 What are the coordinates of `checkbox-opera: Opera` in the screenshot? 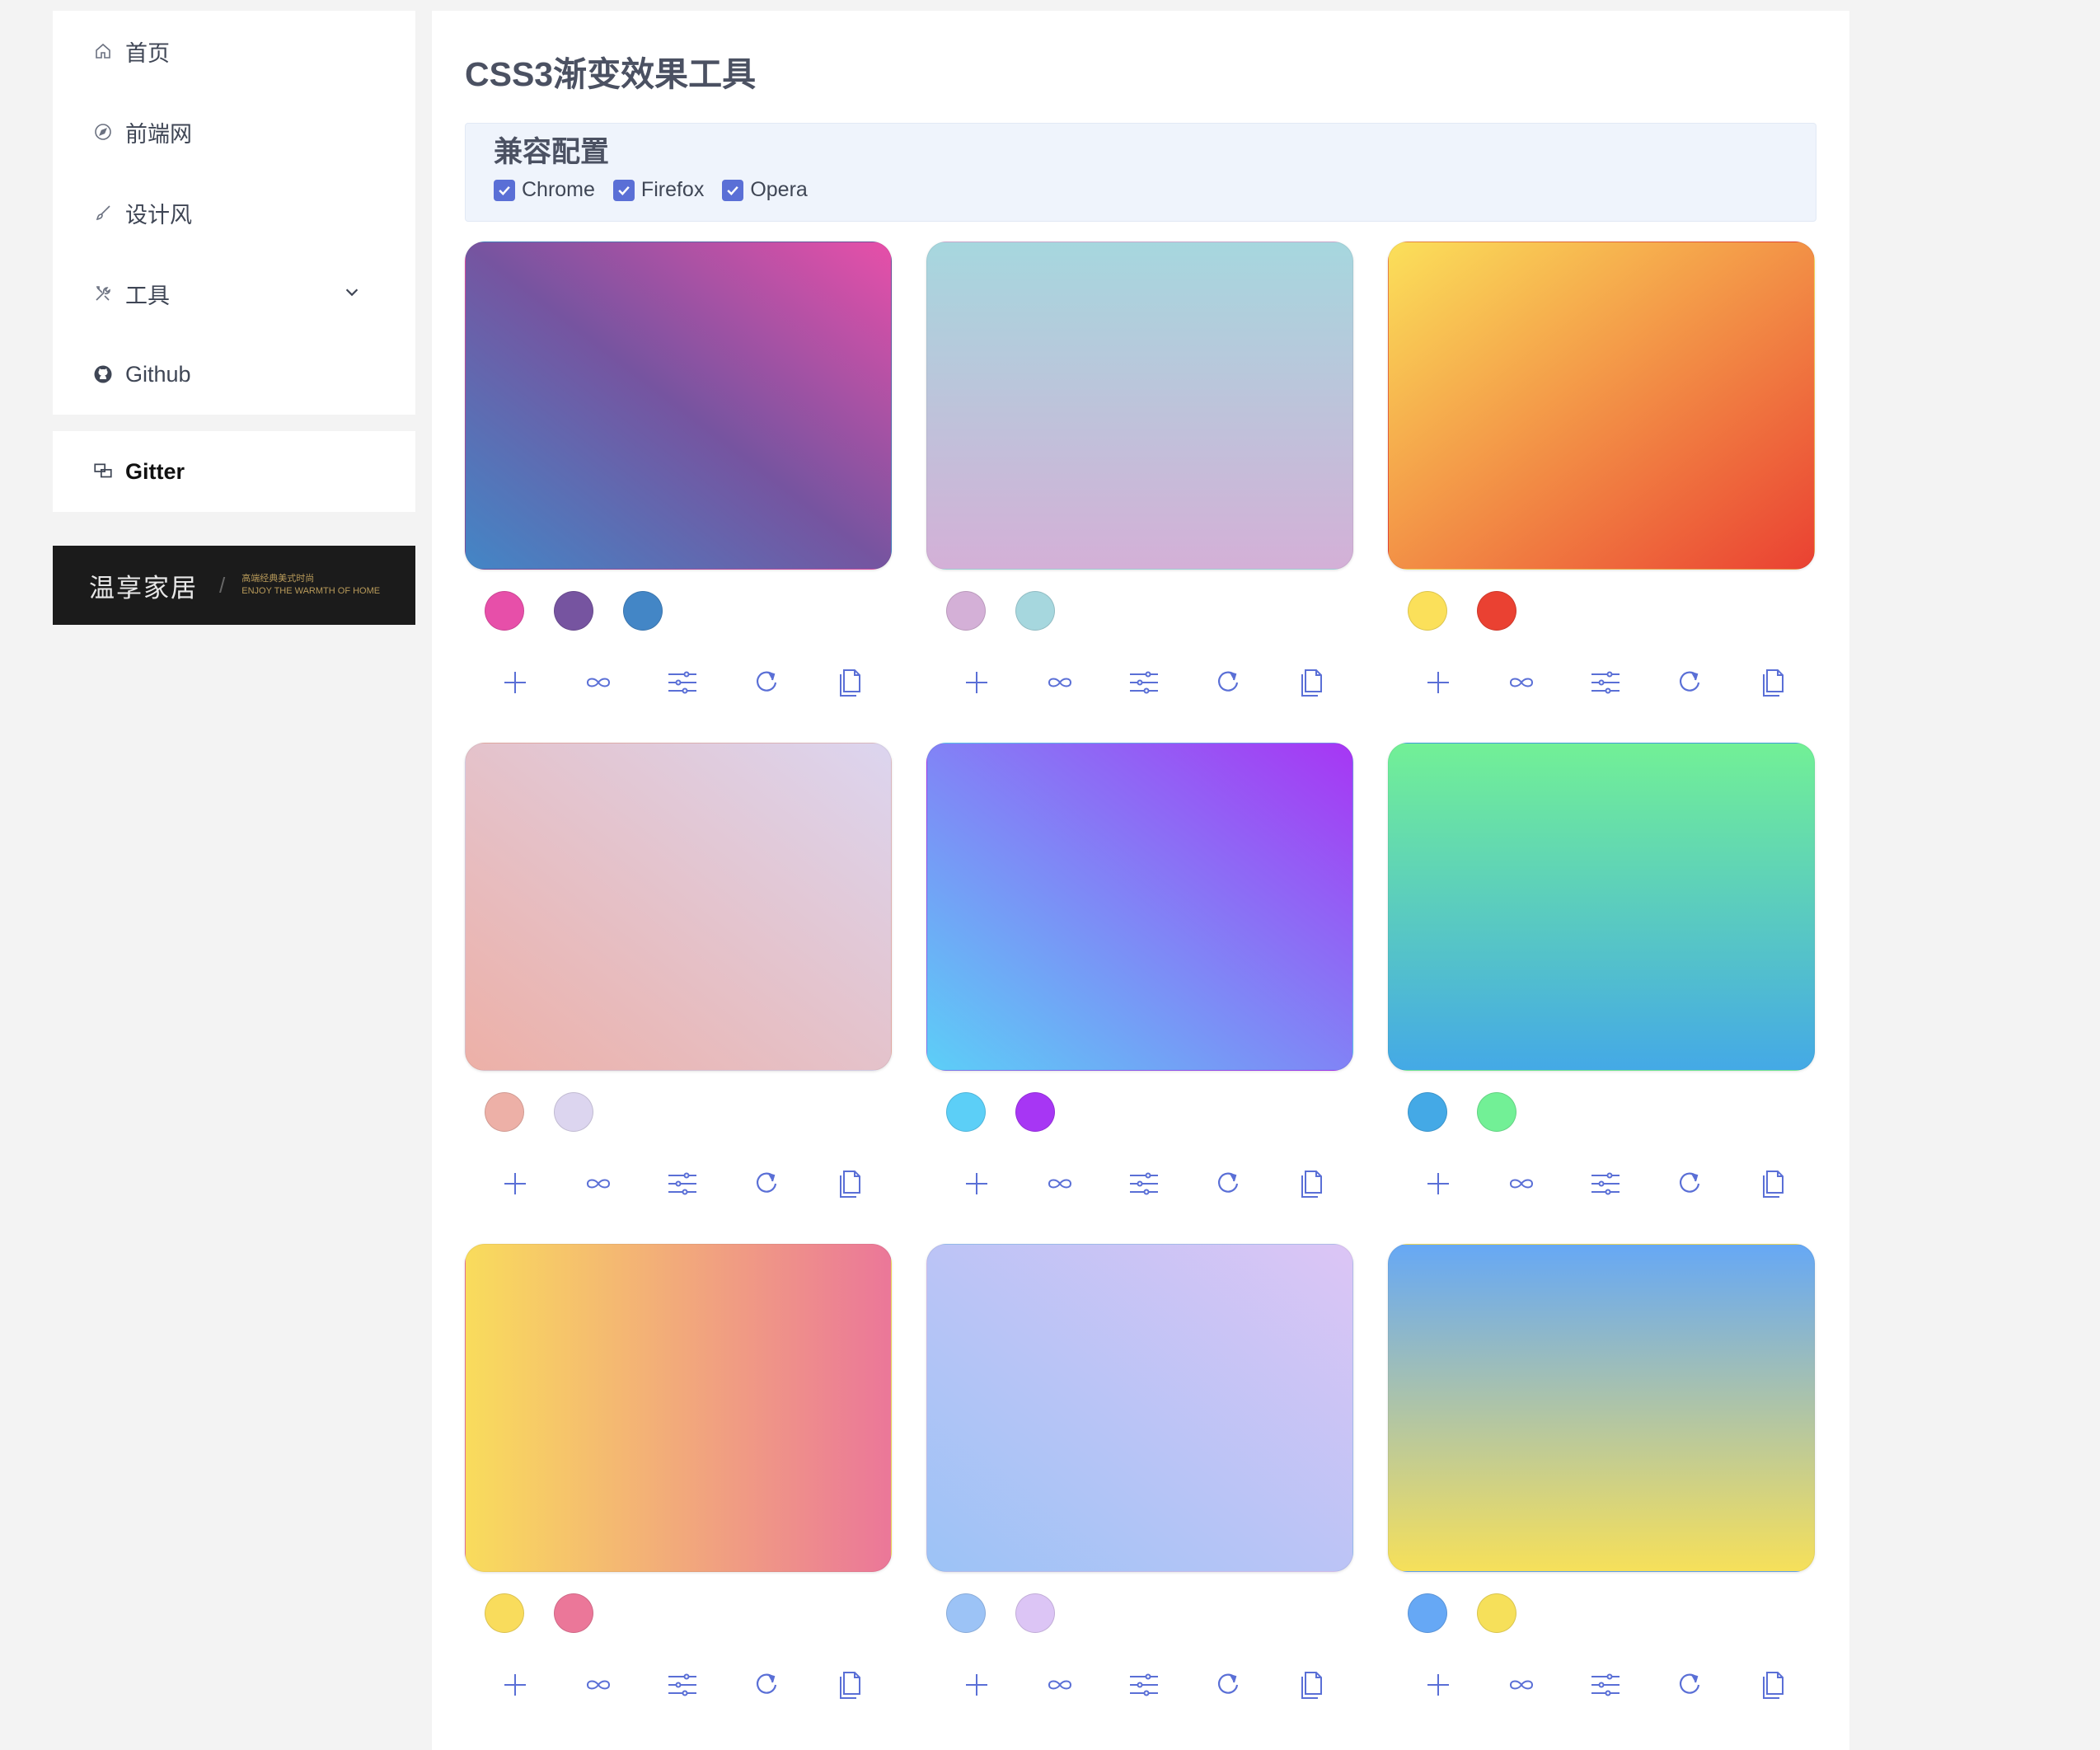 It's located at (765, 190).